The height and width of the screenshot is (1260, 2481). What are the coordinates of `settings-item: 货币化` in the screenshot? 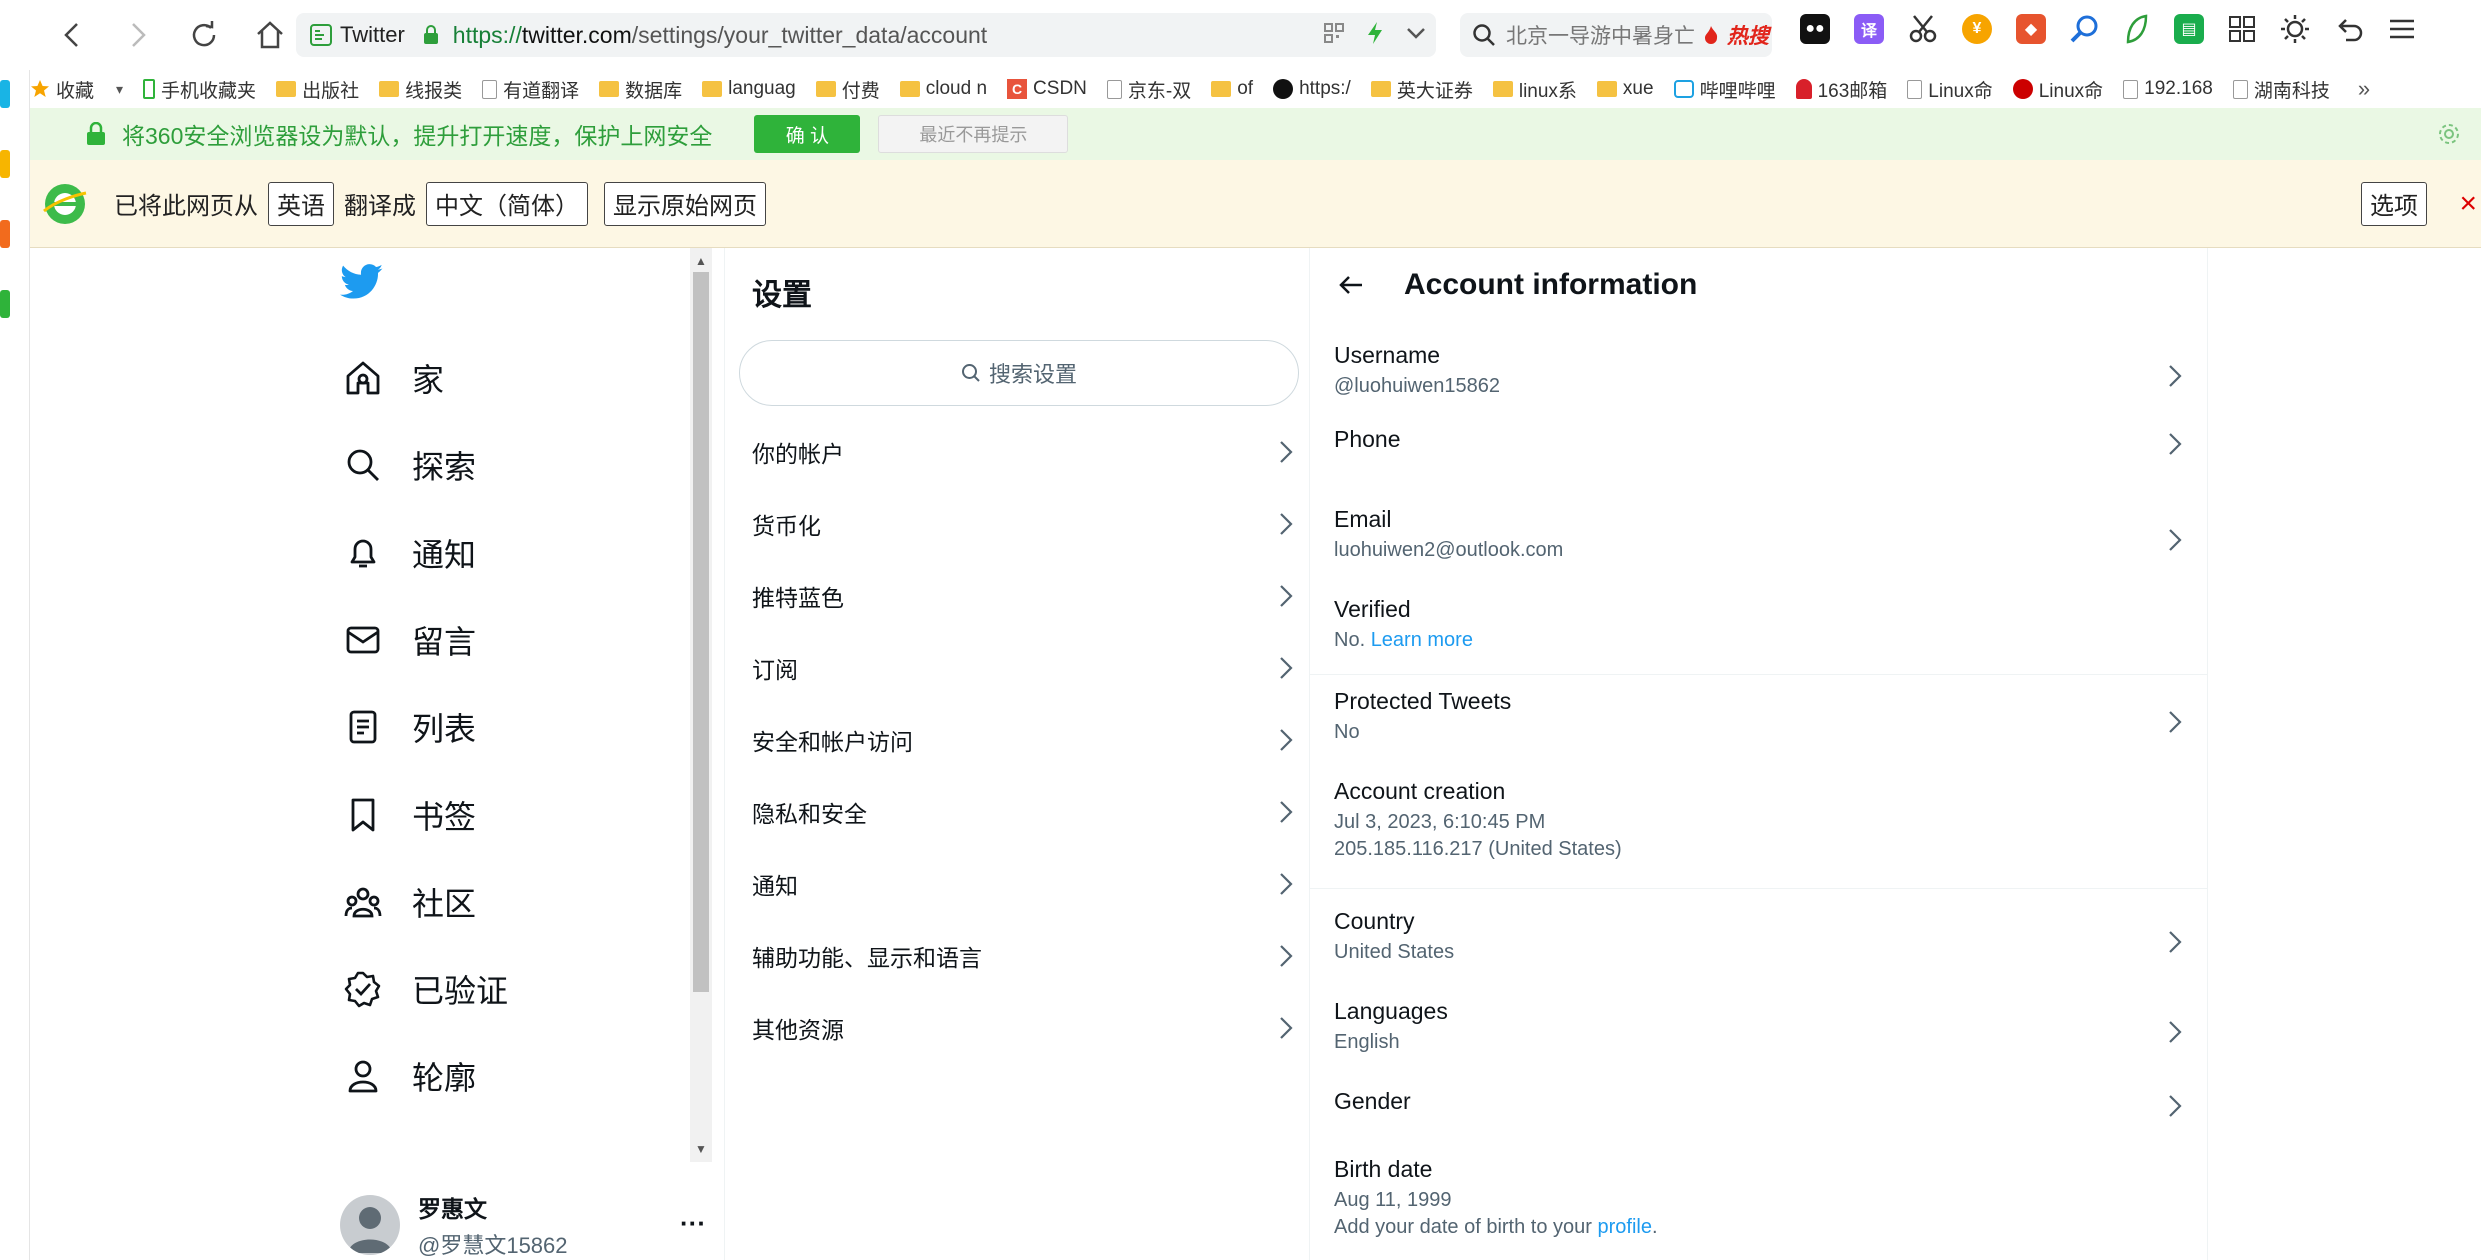 It's located at (1018, 524).